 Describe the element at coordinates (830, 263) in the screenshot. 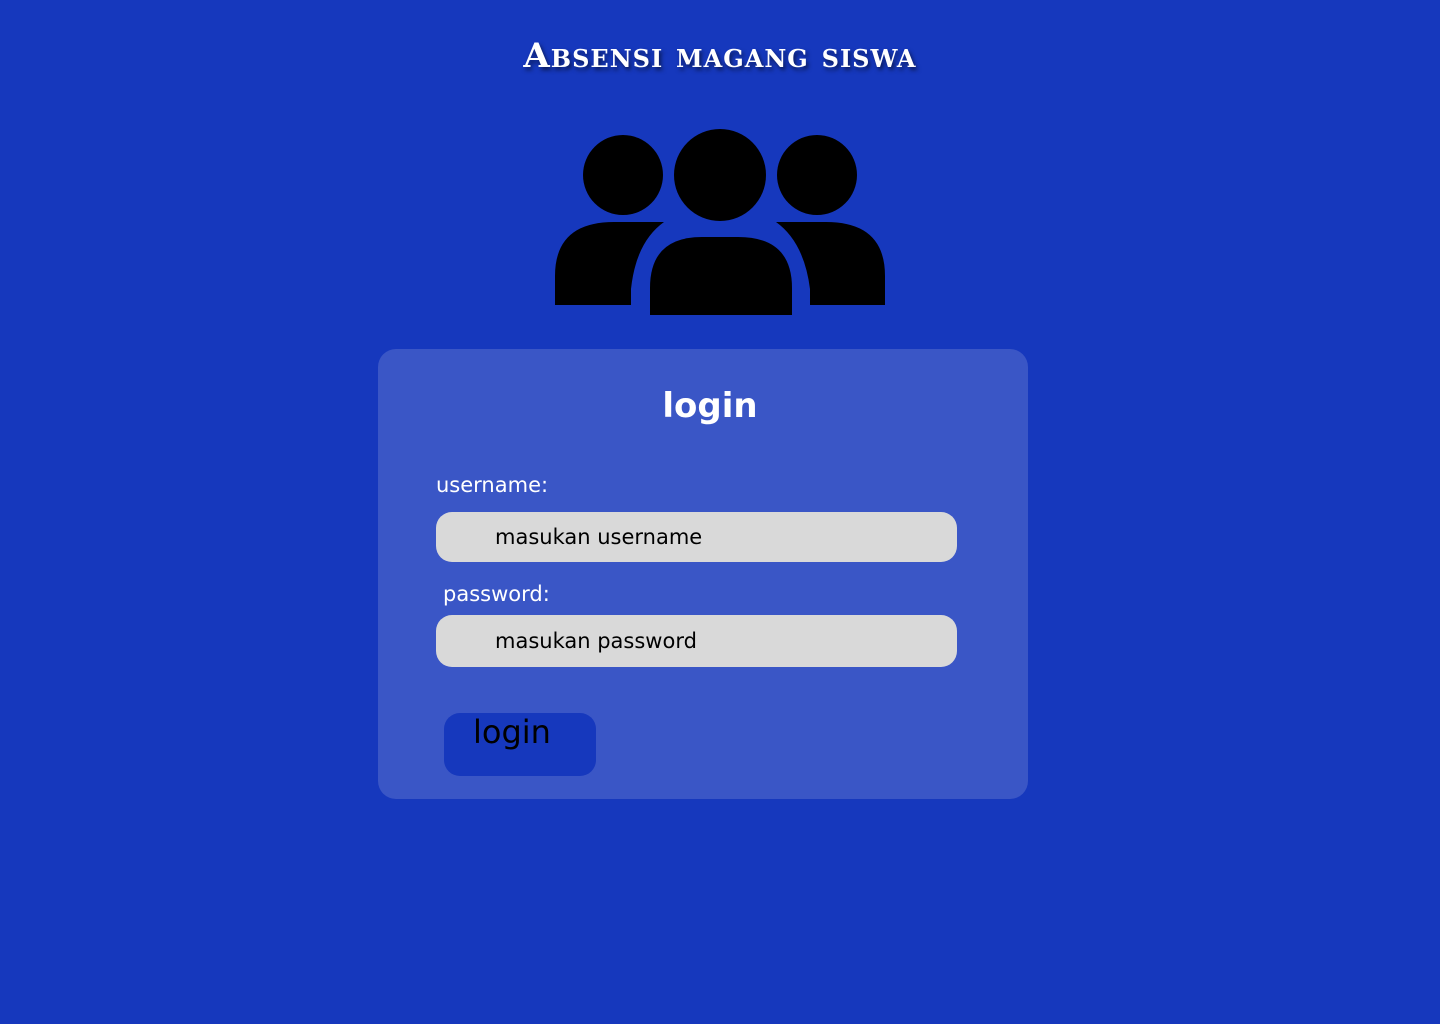

I see `right-person-body` at that location.